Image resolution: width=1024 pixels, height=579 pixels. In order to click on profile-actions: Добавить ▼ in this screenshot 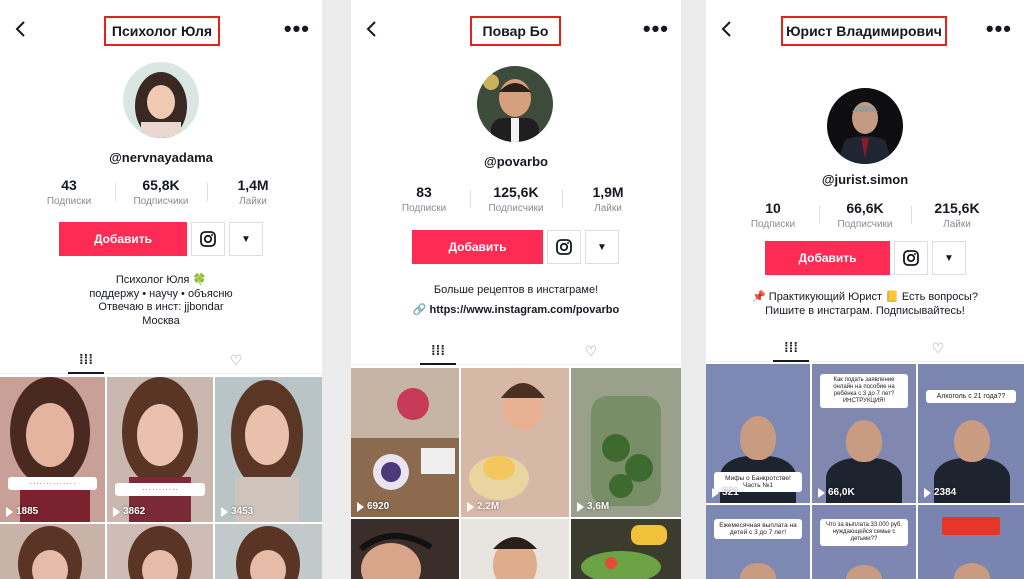, I will do `click(865, 258)`.